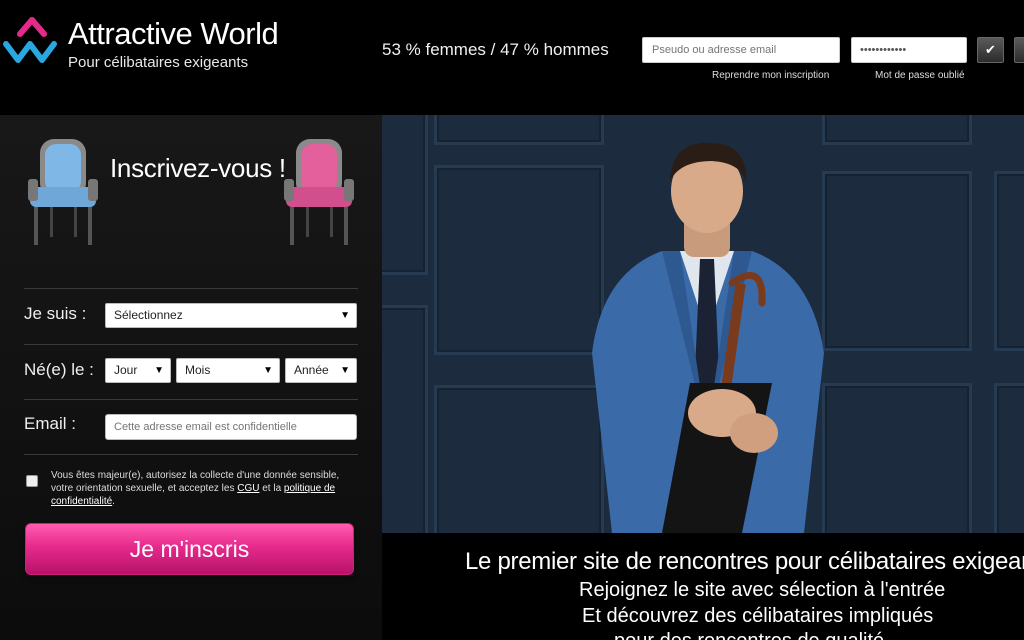 The image size is (1024, 640). Describe the element at coordinates (32, 42) in the screenshot. I see `attractive-world-logo` at that location.